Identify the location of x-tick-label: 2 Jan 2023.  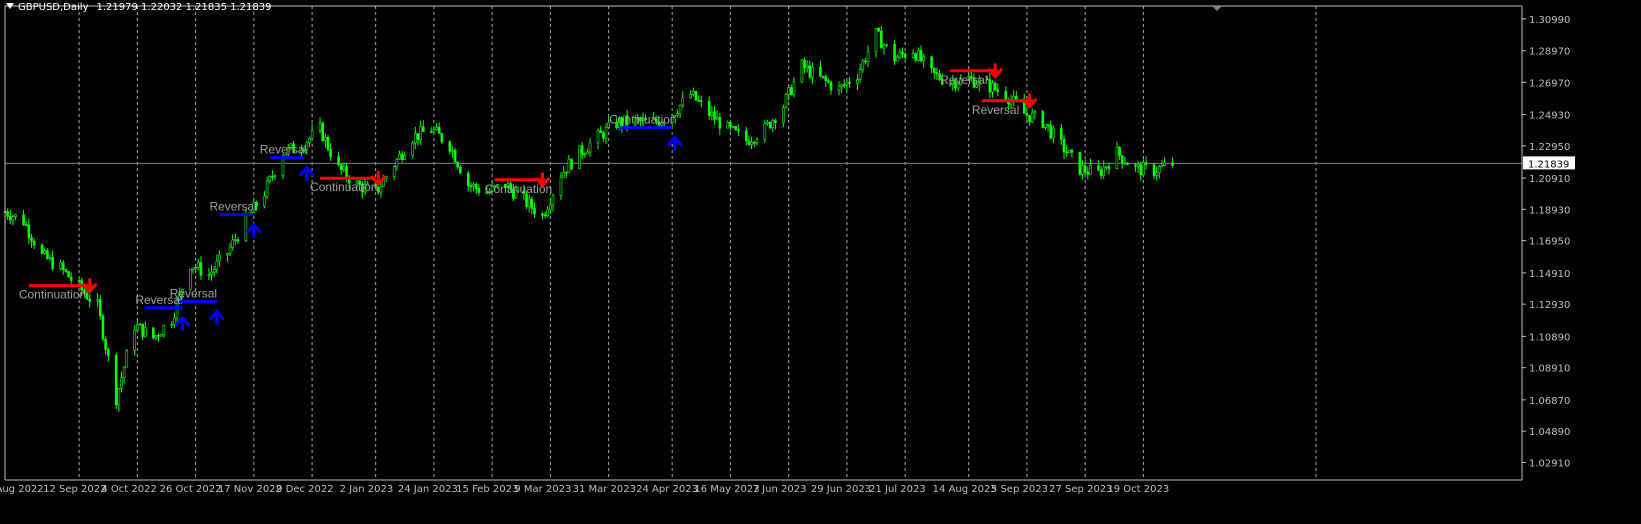
(367, 489).